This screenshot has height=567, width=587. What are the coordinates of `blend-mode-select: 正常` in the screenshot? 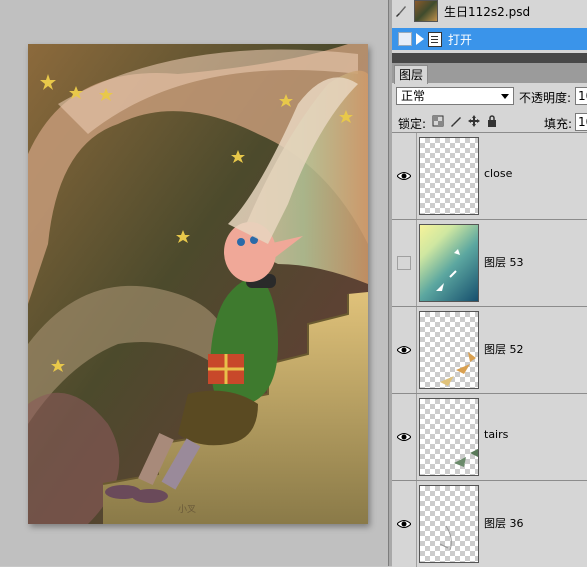 It's located at (455, 96).